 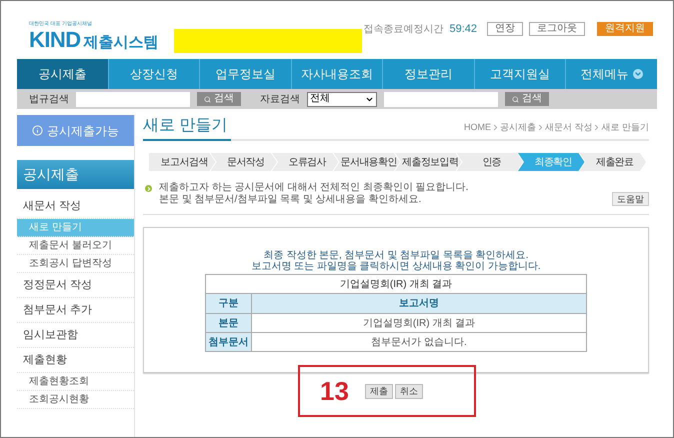 What do you see at coordinates (75, 174) in the screenshot?
I see `sidebar-section-title: 공시제출` at bounding box center [75, 174].